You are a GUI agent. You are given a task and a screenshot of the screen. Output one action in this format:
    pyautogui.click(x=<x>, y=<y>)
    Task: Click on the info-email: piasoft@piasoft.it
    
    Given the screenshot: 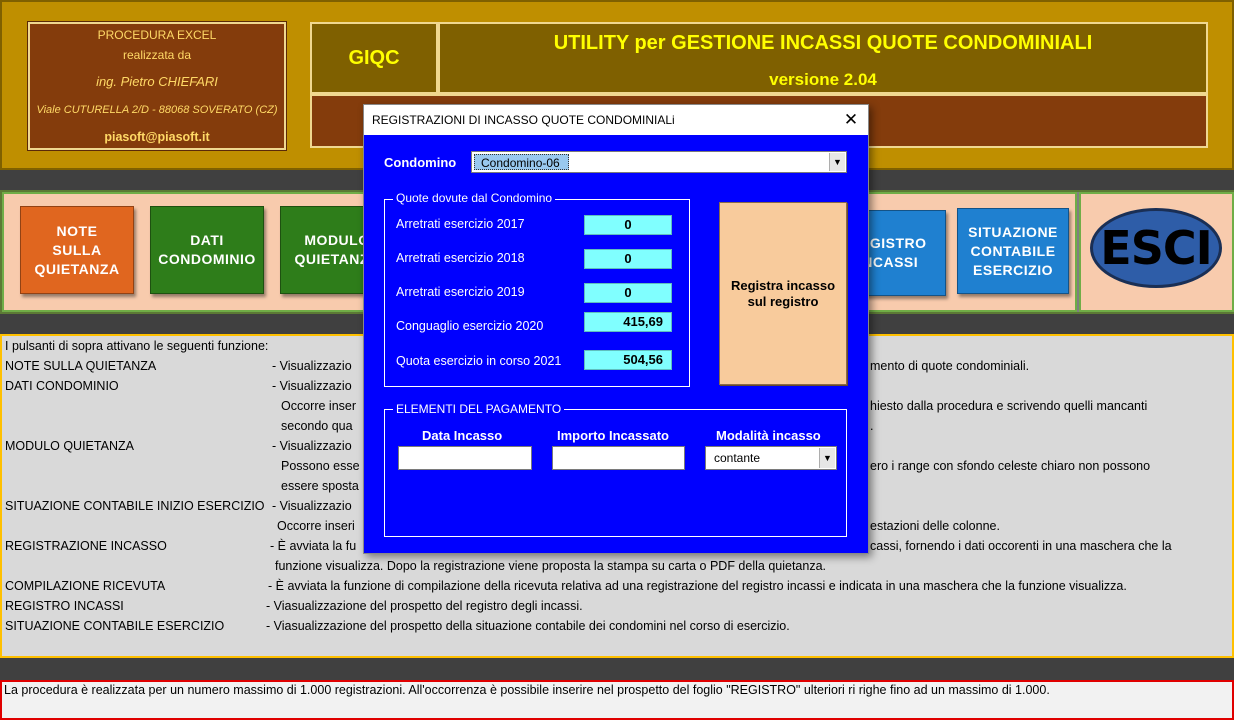 What is the action you would take?
    pyautogui.click(x=157, y=137)
    